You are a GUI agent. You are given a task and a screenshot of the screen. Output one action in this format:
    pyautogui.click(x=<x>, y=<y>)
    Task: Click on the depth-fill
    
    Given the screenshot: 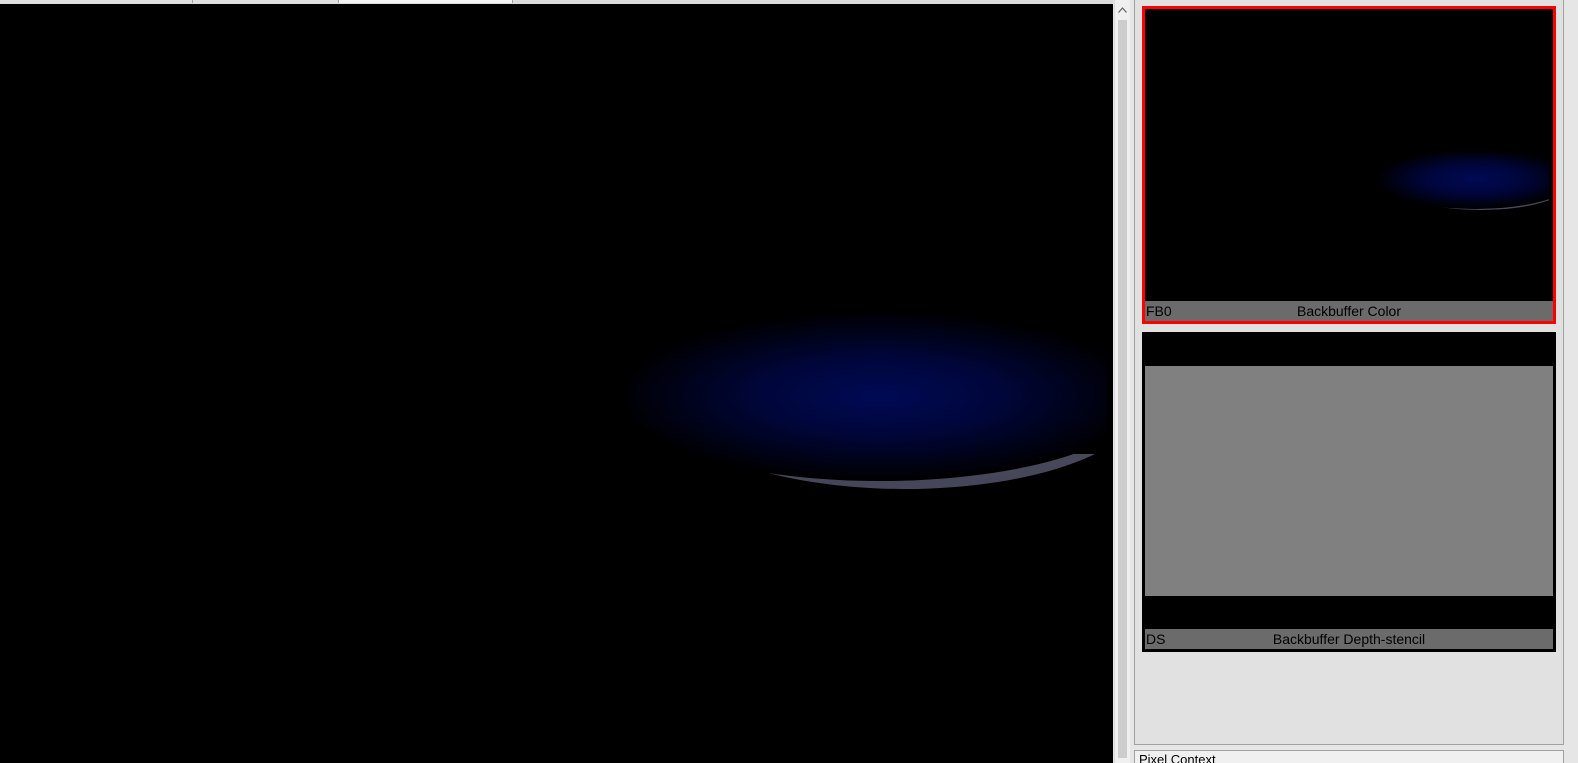 What is the action you would take?
    pyautogui.click(x=1349, y=481)
    